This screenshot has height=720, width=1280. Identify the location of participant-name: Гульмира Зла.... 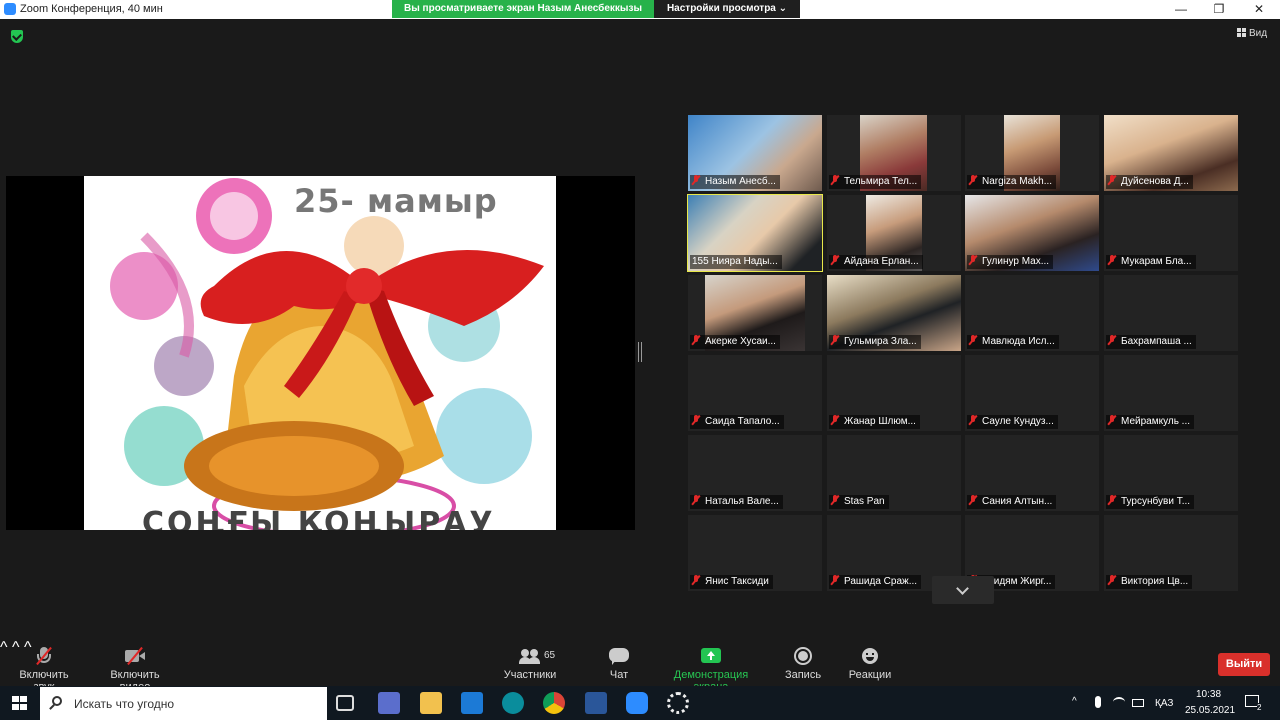
(880, 341).